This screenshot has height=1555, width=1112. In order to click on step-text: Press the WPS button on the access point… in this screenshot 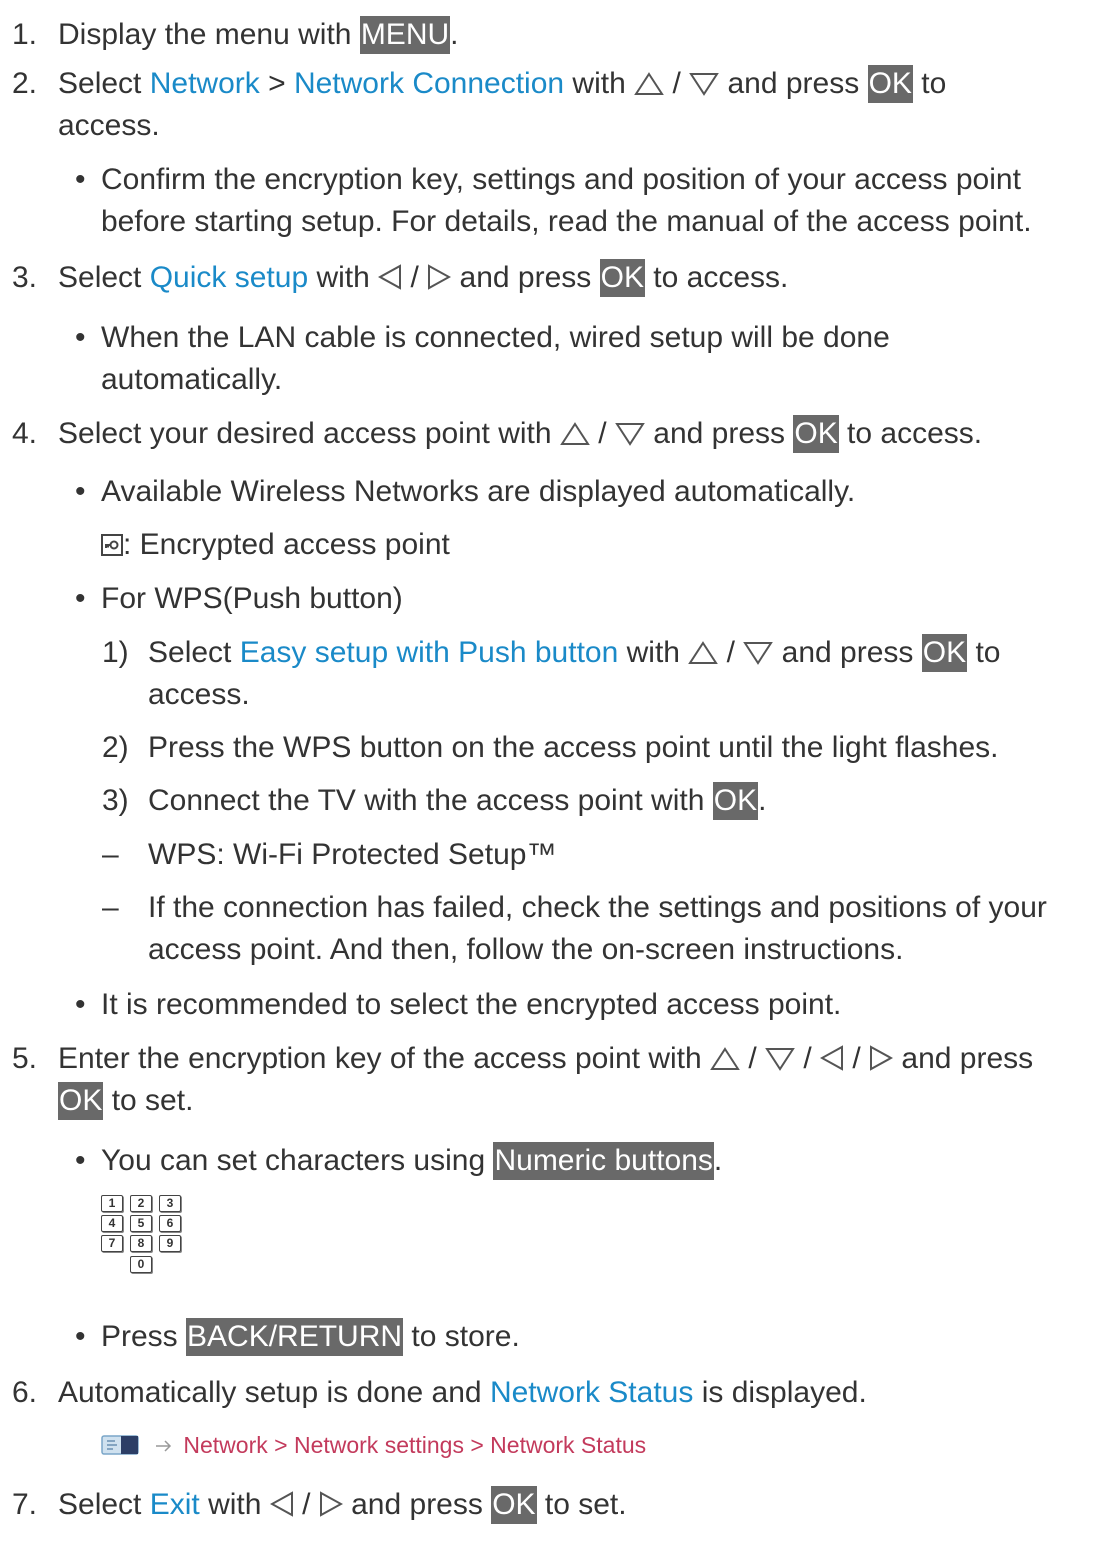, I will do `click(573, 747)`.